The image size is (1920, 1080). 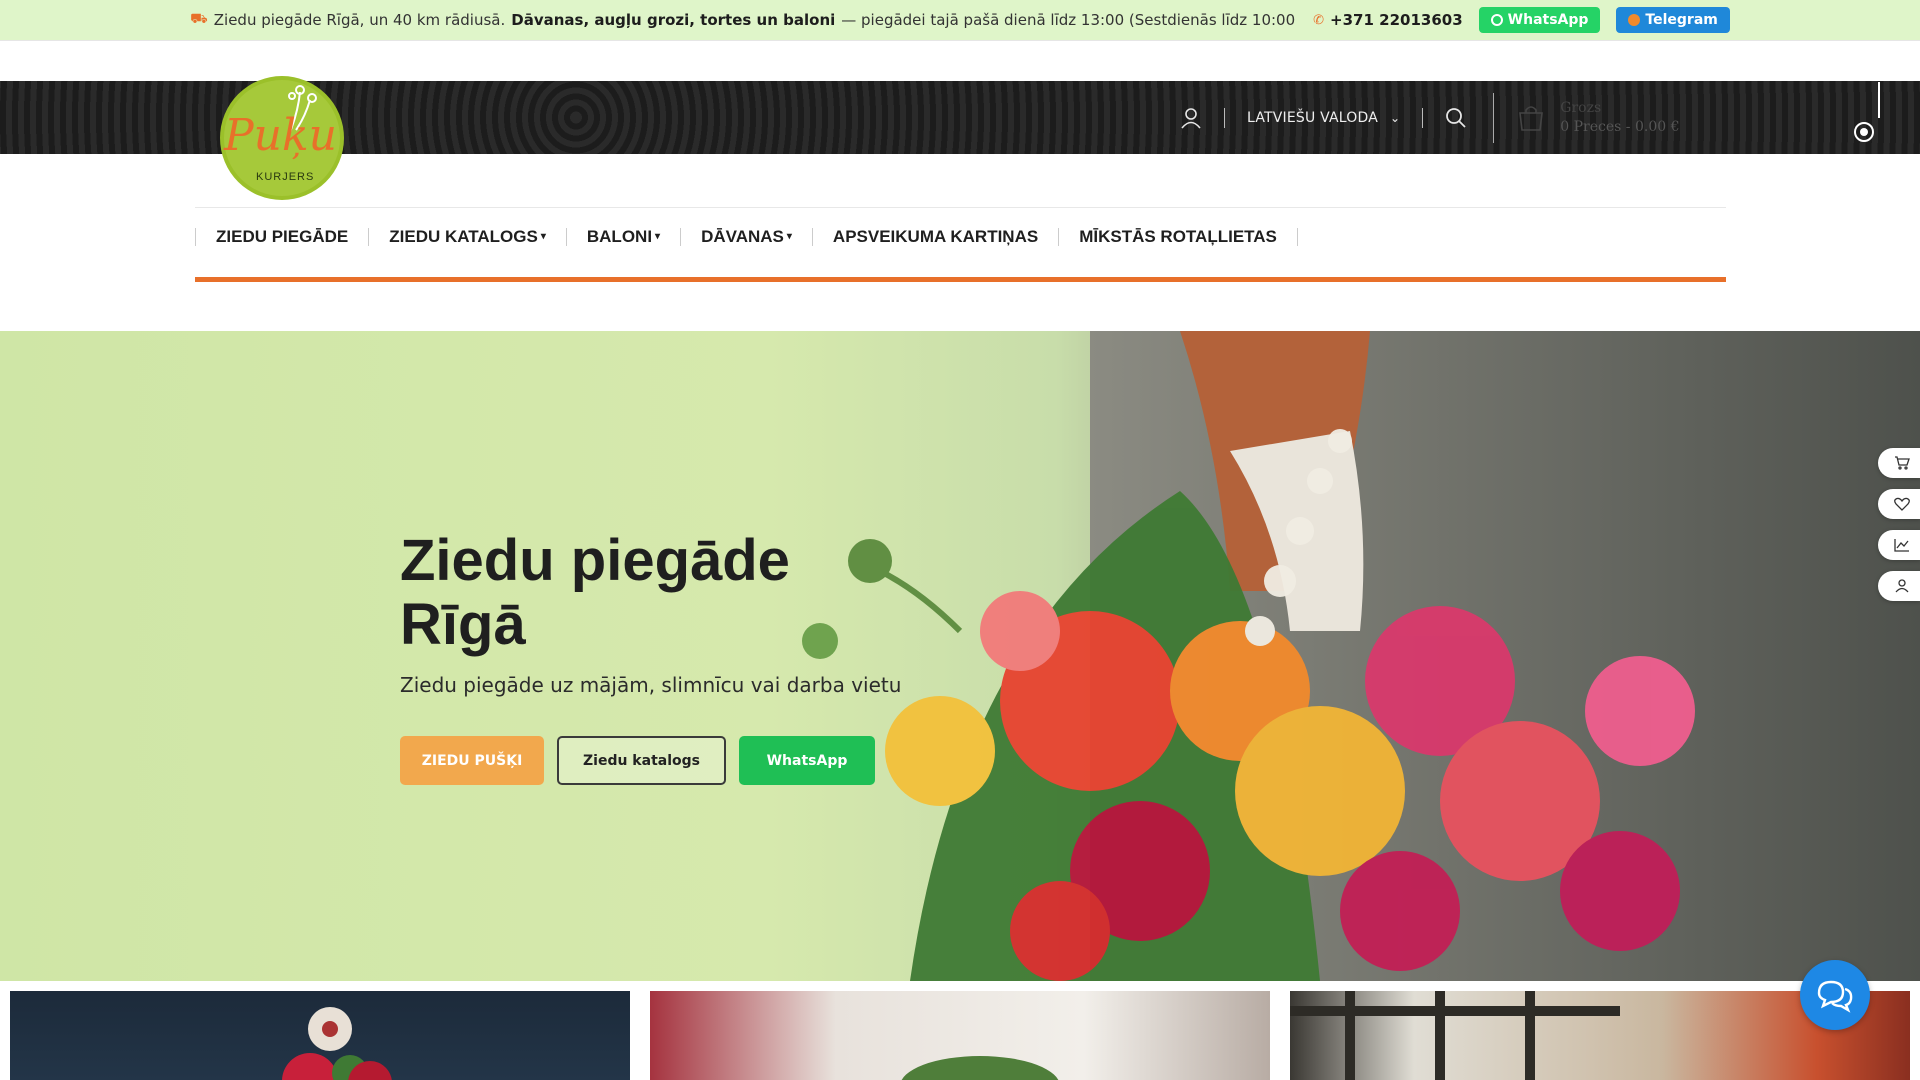 What do you see at coordinates (463, 236) in the screenshot?
I see `nav-item-label: ZIEDU KATALOGS` at bounding box center [463, 236].